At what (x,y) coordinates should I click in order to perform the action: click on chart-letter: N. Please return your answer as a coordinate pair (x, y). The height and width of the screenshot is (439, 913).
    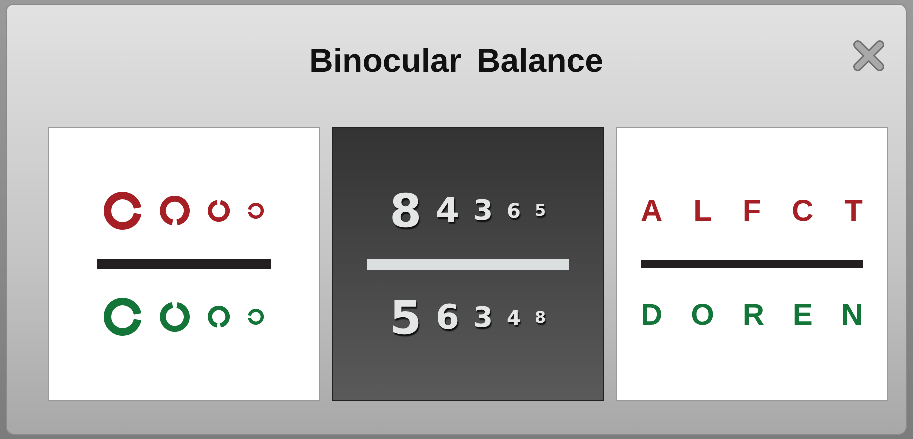
    Looking at the image, I should click on (852, 316).